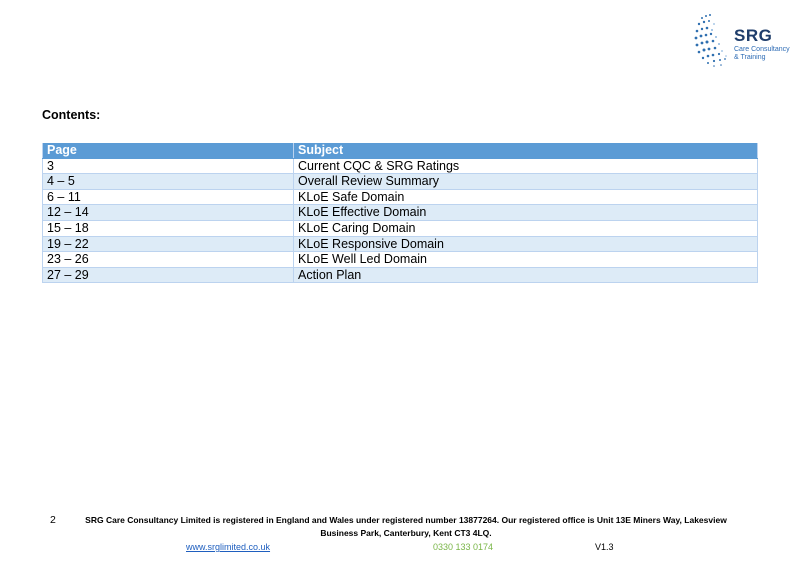  Describe the element at coordinates (525, 244) in the screenshot. I see `row-subject: KLoE Responsive Domain` at that location.